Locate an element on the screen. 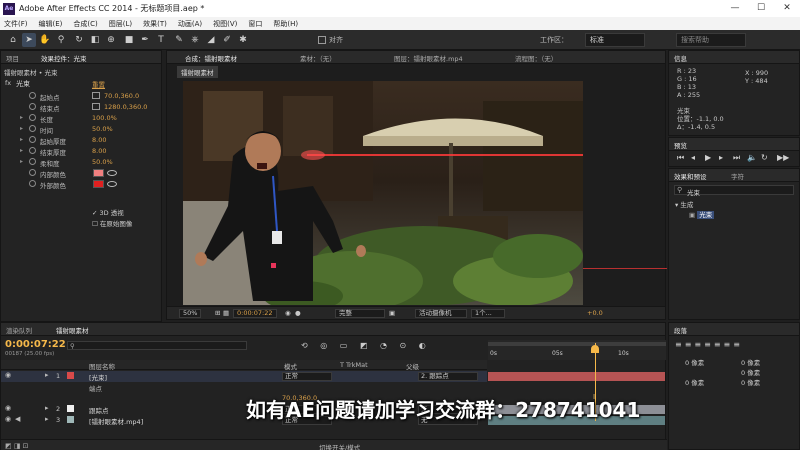 The height and width of the screenshot is (450, 800). property-value: 70.0,360.0 is located at coordinates (121, 96).